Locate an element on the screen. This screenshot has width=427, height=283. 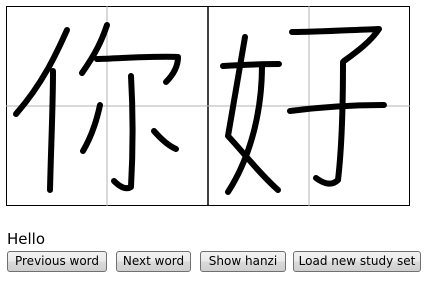
load-new-study-set-button: Load new study set is located at coordinates (357, 261).